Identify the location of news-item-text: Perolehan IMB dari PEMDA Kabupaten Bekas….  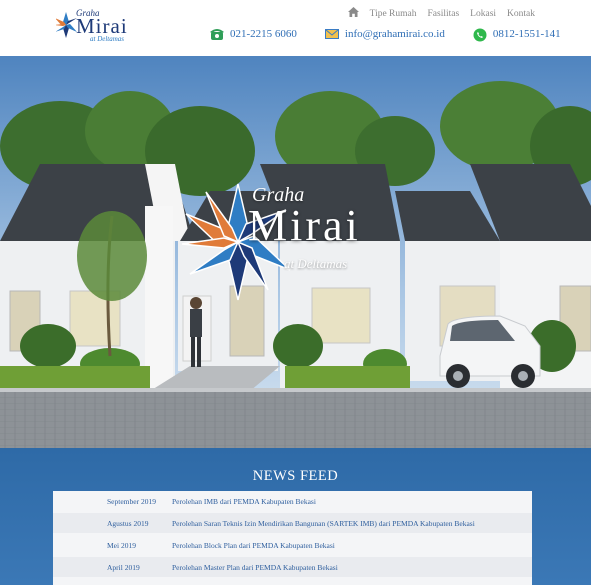
(244, 501).